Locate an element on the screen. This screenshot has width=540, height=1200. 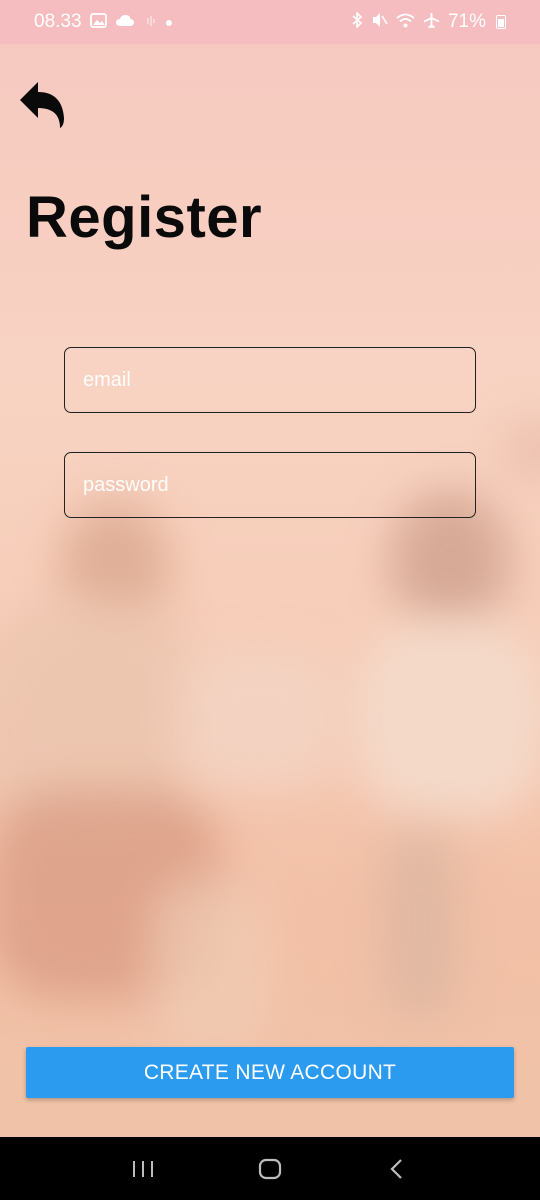
home-button is located at coordinates (270, 1169).